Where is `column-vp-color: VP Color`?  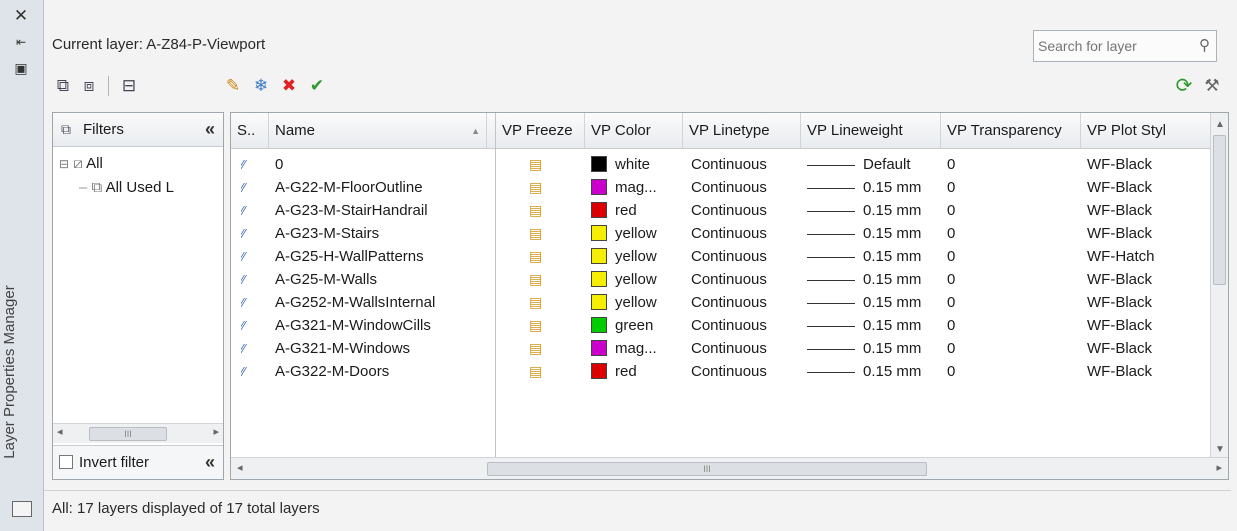 column-vp-color: VP Color is located at coordinates (634, 131).